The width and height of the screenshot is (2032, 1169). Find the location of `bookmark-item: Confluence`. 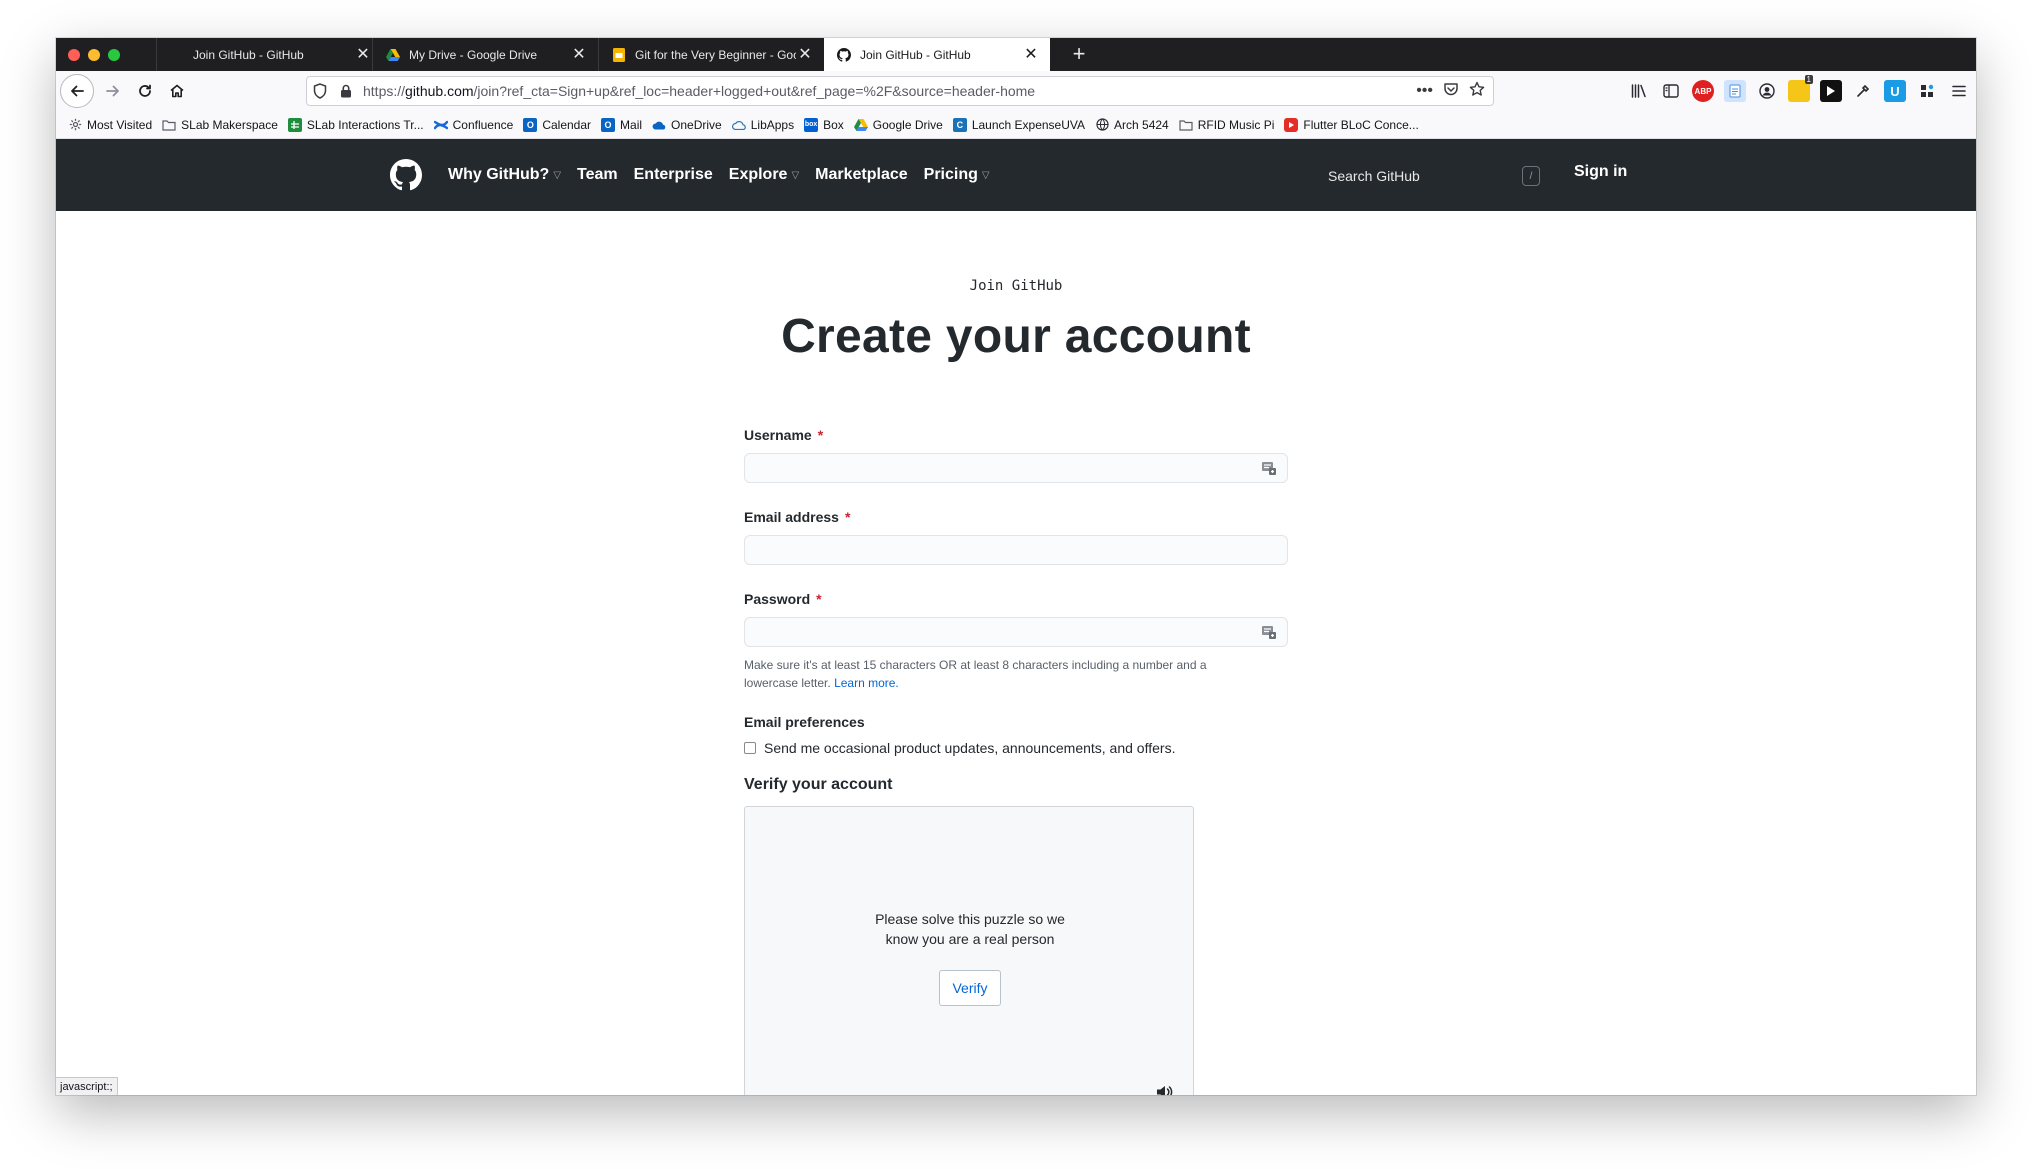

bookmark-item: Confluence is located at coordinates (473, 124).